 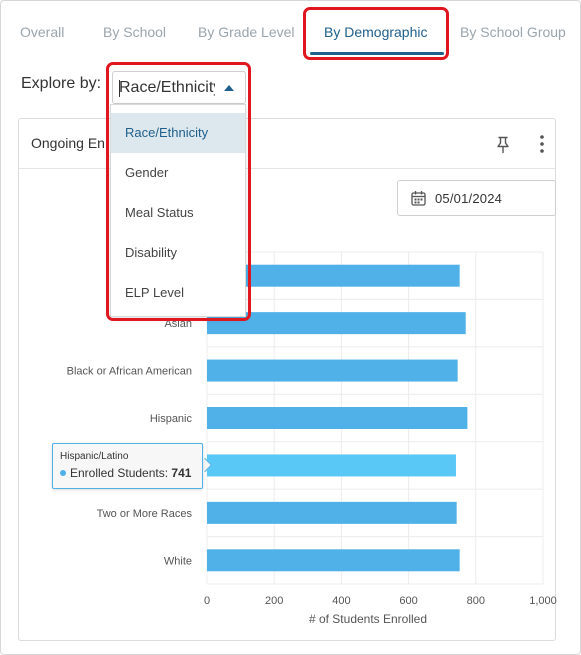 I want to click on x-tick-label: 800, so click(x=476, y=601).